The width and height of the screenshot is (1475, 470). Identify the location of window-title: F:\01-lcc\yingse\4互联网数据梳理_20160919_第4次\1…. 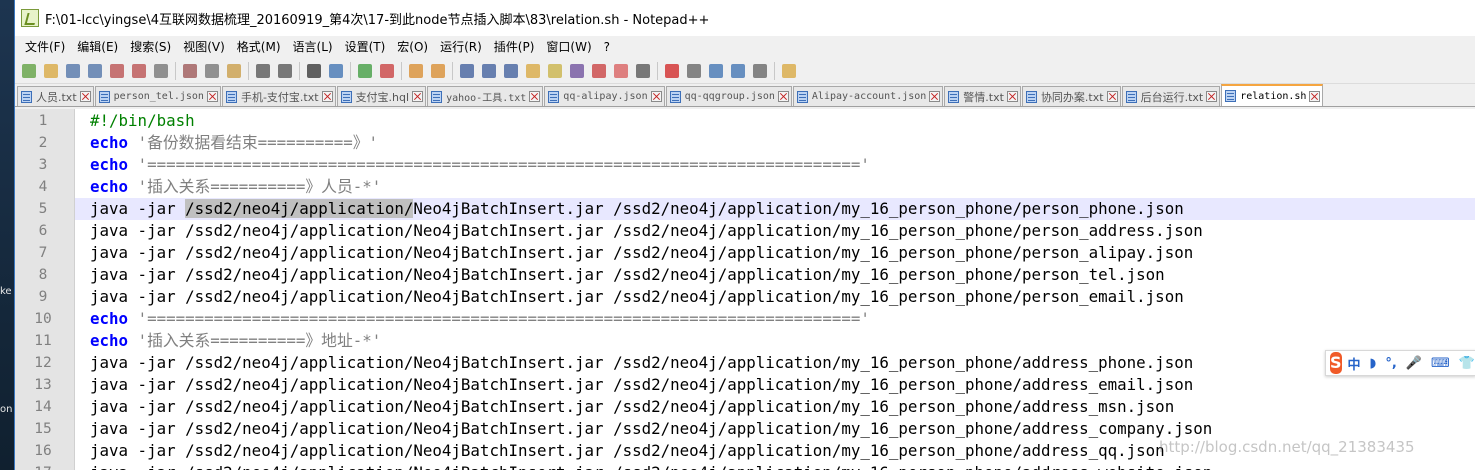
(377, 20).